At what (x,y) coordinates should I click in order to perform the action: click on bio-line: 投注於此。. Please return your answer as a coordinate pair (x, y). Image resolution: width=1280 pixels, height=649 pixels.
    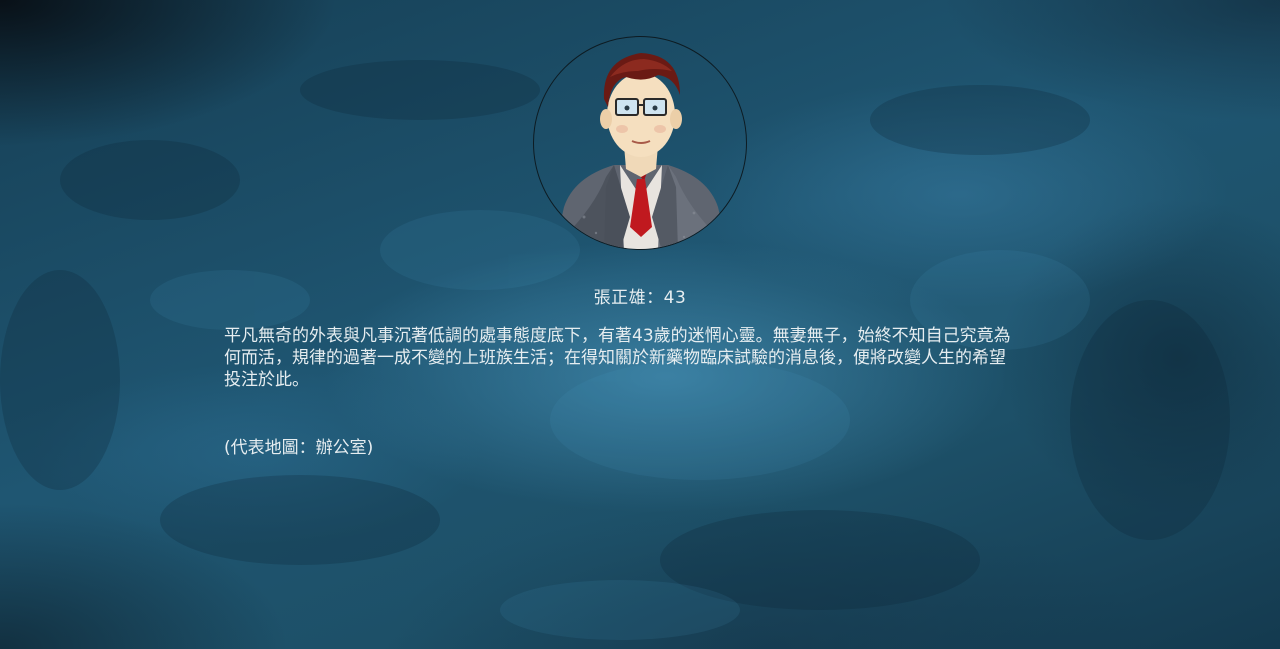
    Looking at the image, I should click on (266, 380).